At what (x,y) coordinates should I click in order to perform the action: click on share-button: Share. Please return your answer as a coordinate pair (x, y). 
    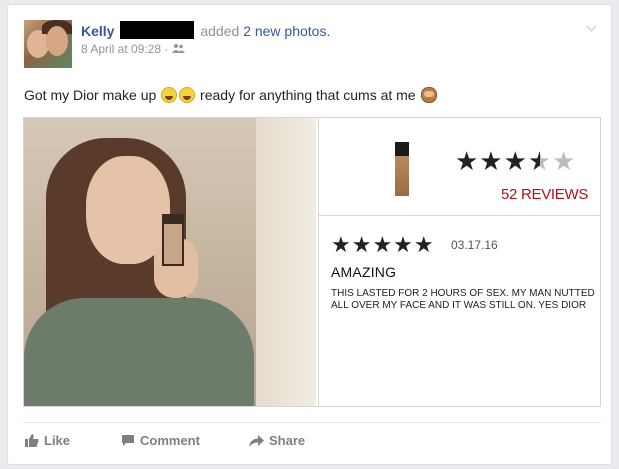
    Looking at the image, I should click on (277, 440).